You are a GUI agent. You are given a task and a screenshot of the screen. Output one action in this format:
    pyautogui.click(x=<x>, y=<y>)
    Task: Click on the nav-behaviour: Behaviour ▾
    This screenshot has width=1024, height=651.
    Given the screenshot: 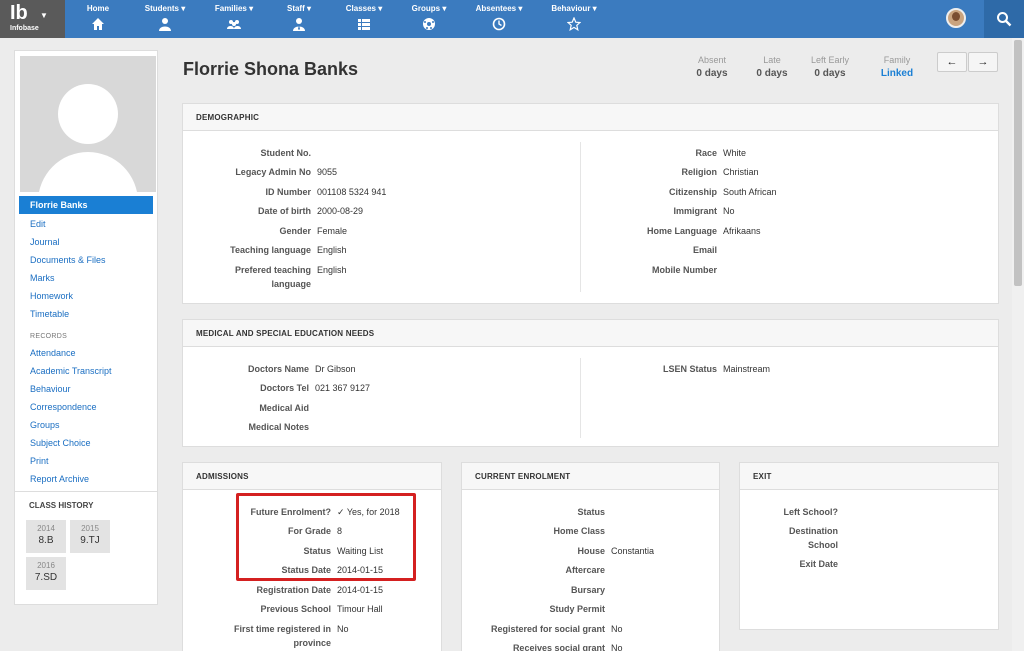 What is the action you would take?
    pyautogui.click(x=574, y=19)
    